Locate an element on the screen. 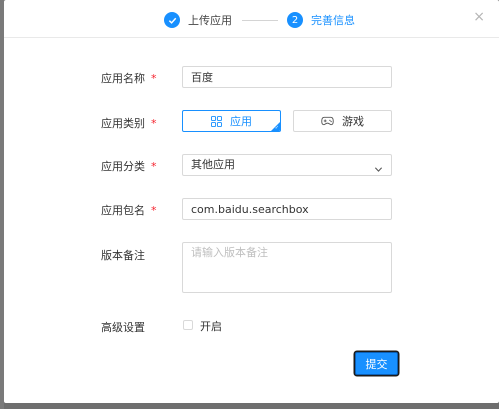 Image resolution: width=499 pixels, height=409 pixels. app-category-select: 其他应用 is located at coordinates (287, 165).